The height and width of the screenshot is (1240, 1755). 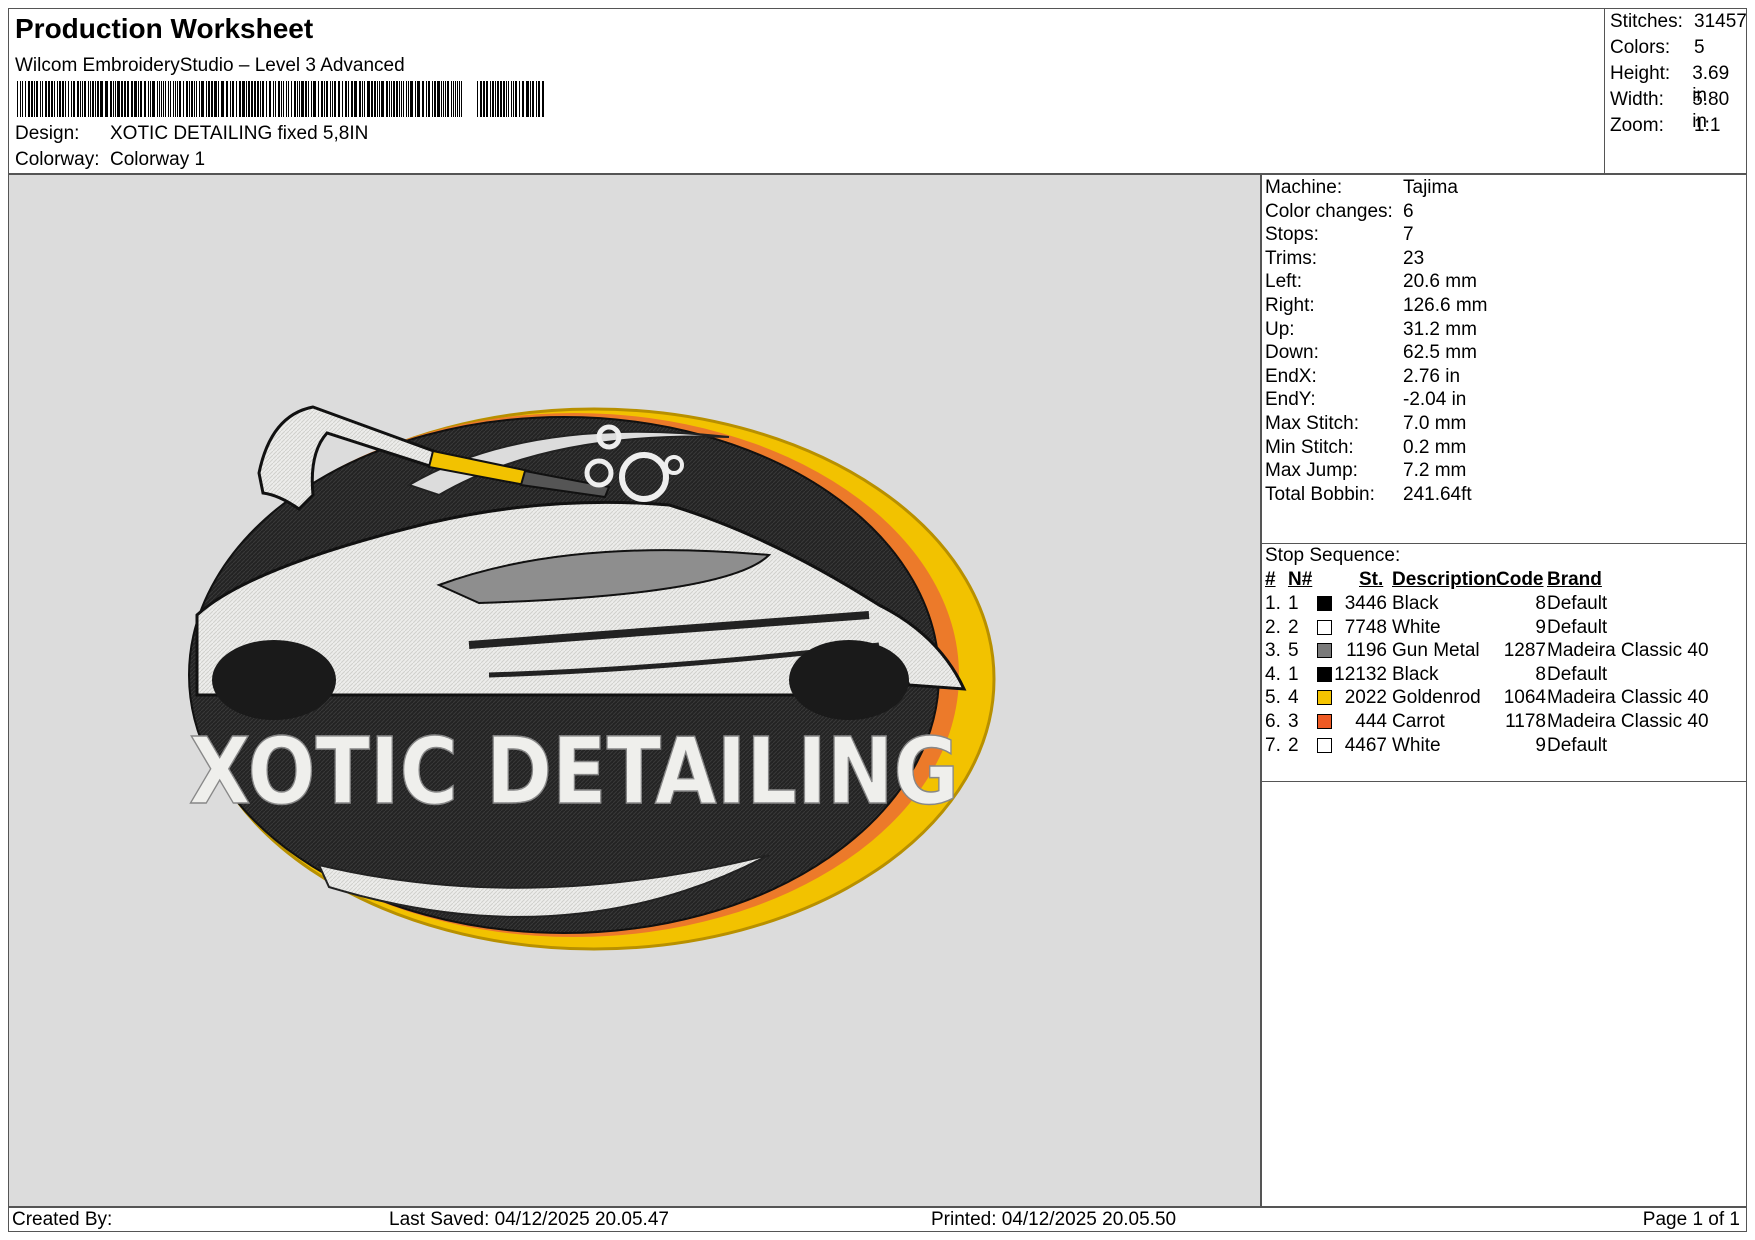 What do you see at coordinates (1344, 259) in the screenshot?
I see `info-row: Trims: 23` at bounding box center [1344, 259].